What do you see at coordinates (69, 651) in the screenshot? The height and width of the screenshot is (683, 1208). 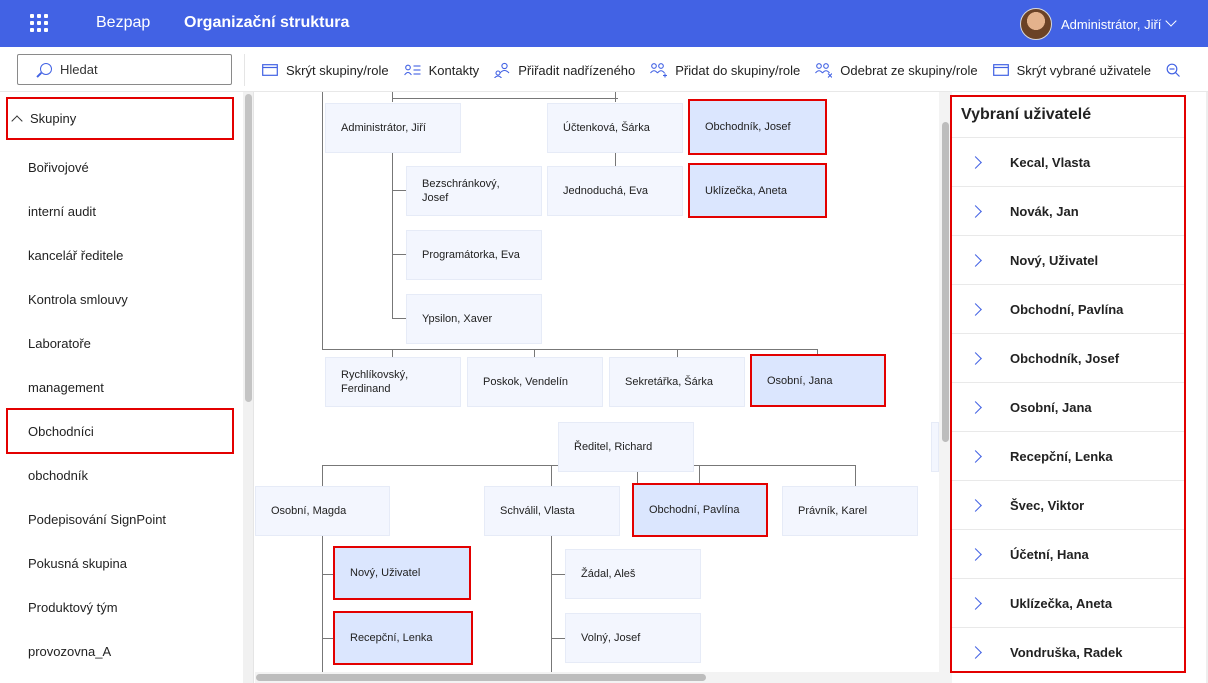 I see `sidebar-item-provozovna-a: provozovna_A` at bounding box center [69, 651].